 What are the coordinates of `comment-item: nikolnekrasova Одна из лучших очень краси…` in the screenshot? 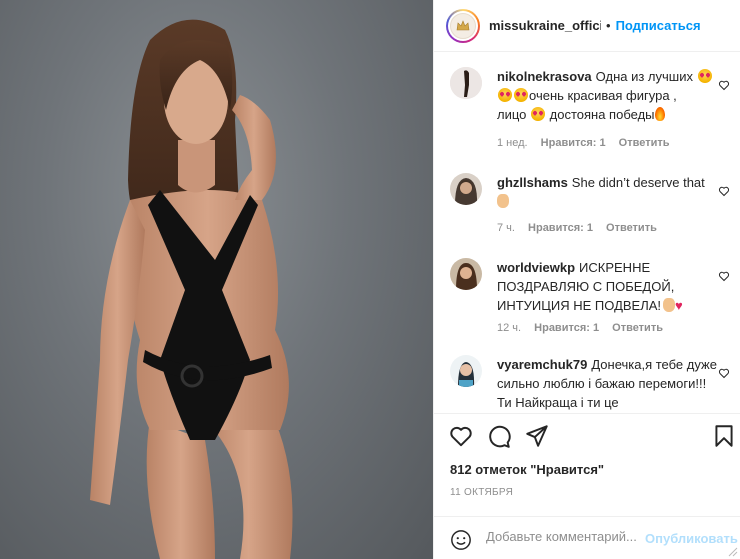 It's located at (595, 112).